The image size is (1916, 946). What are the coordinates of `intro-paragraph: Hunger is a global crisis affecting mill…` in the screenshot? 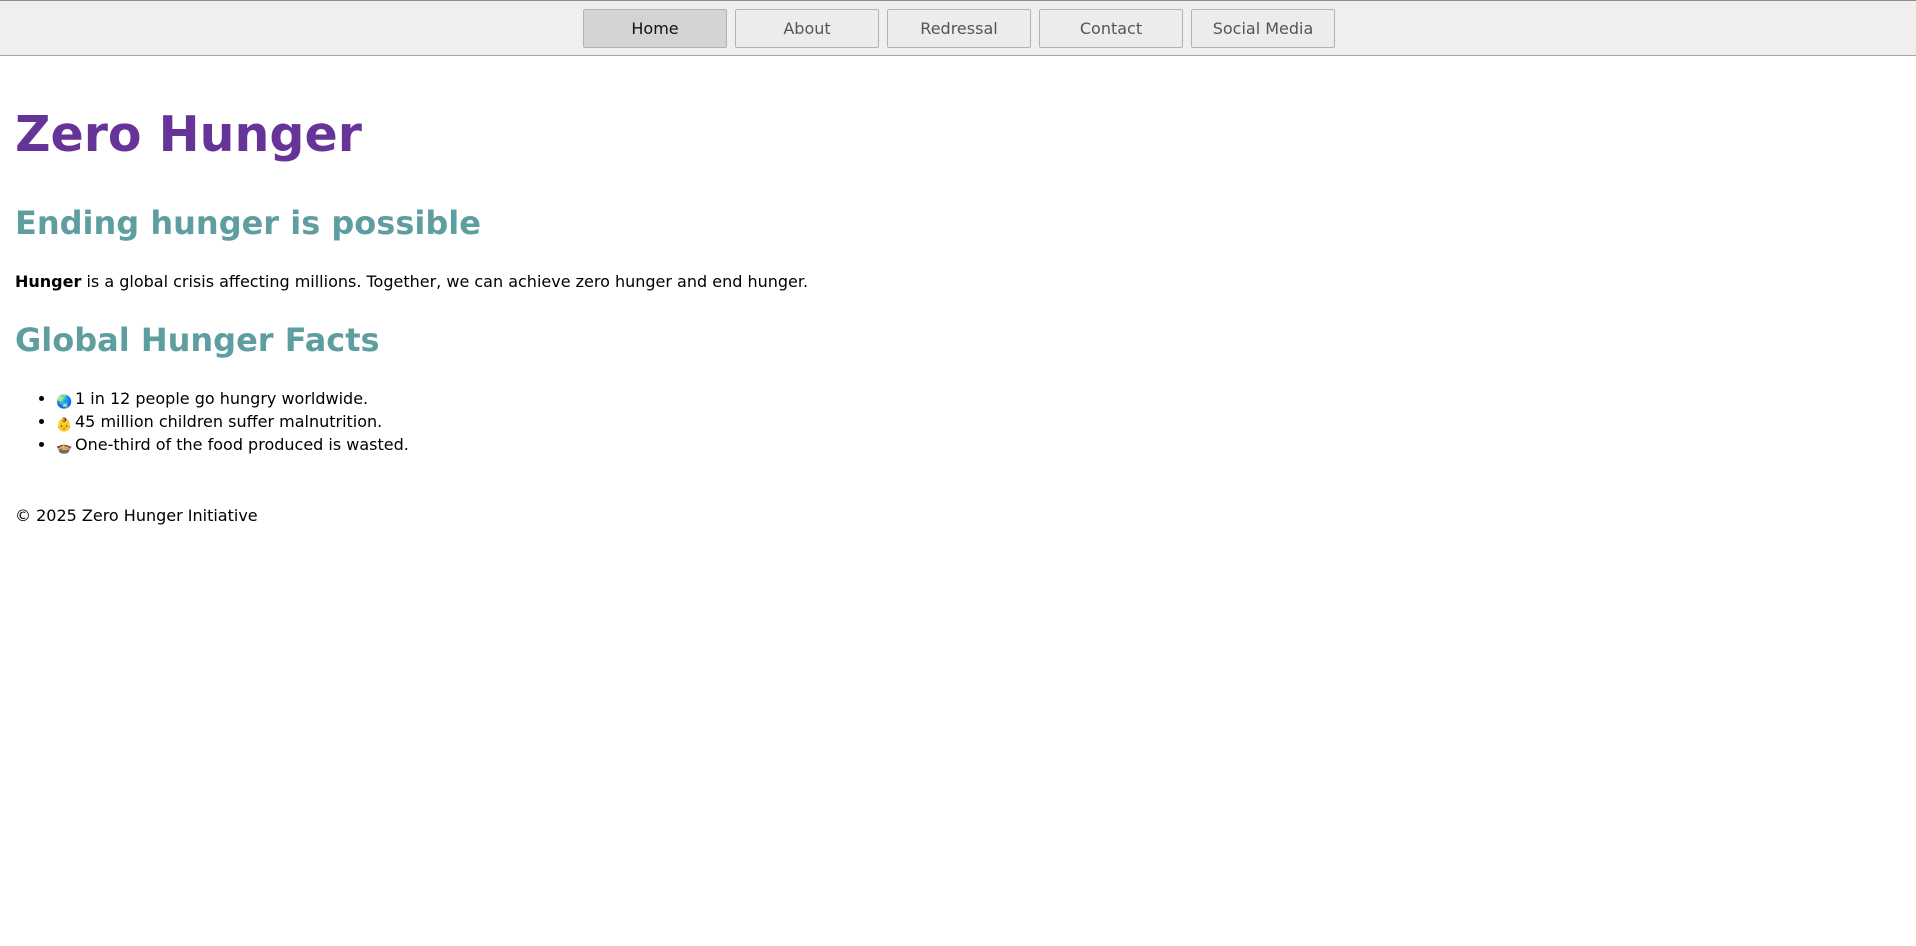 It's located at (411, 282).